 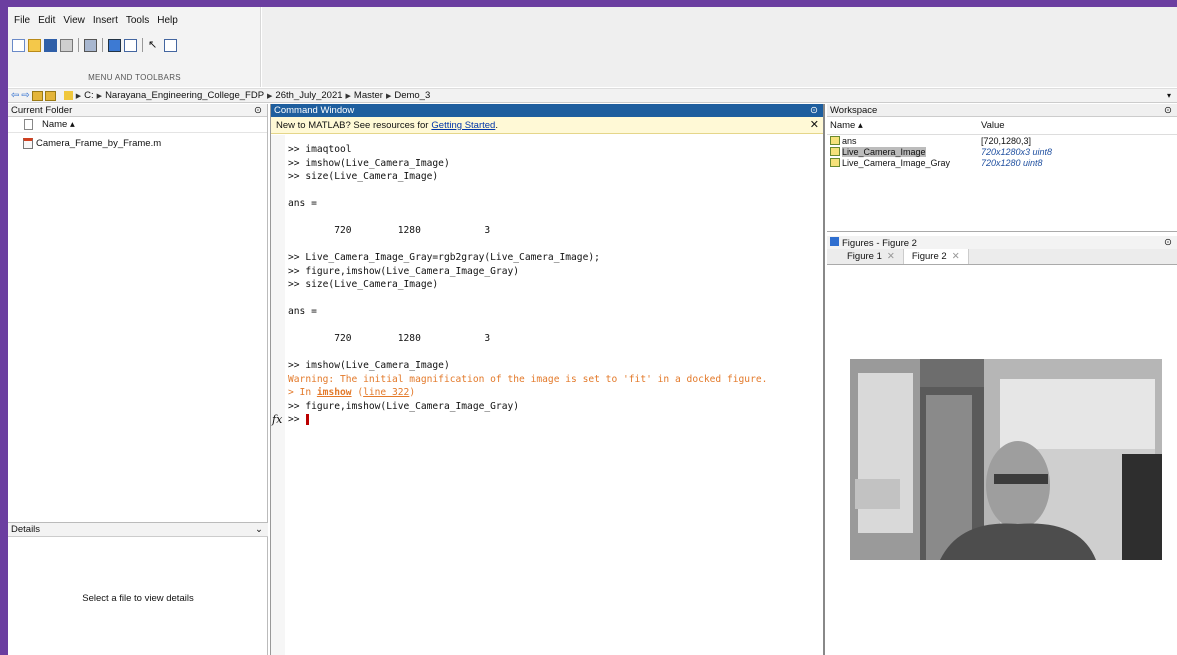 What do you see at coordinates (50, 45) in the screenshot?
I see `save-icon` at bounding box center [50, 45].